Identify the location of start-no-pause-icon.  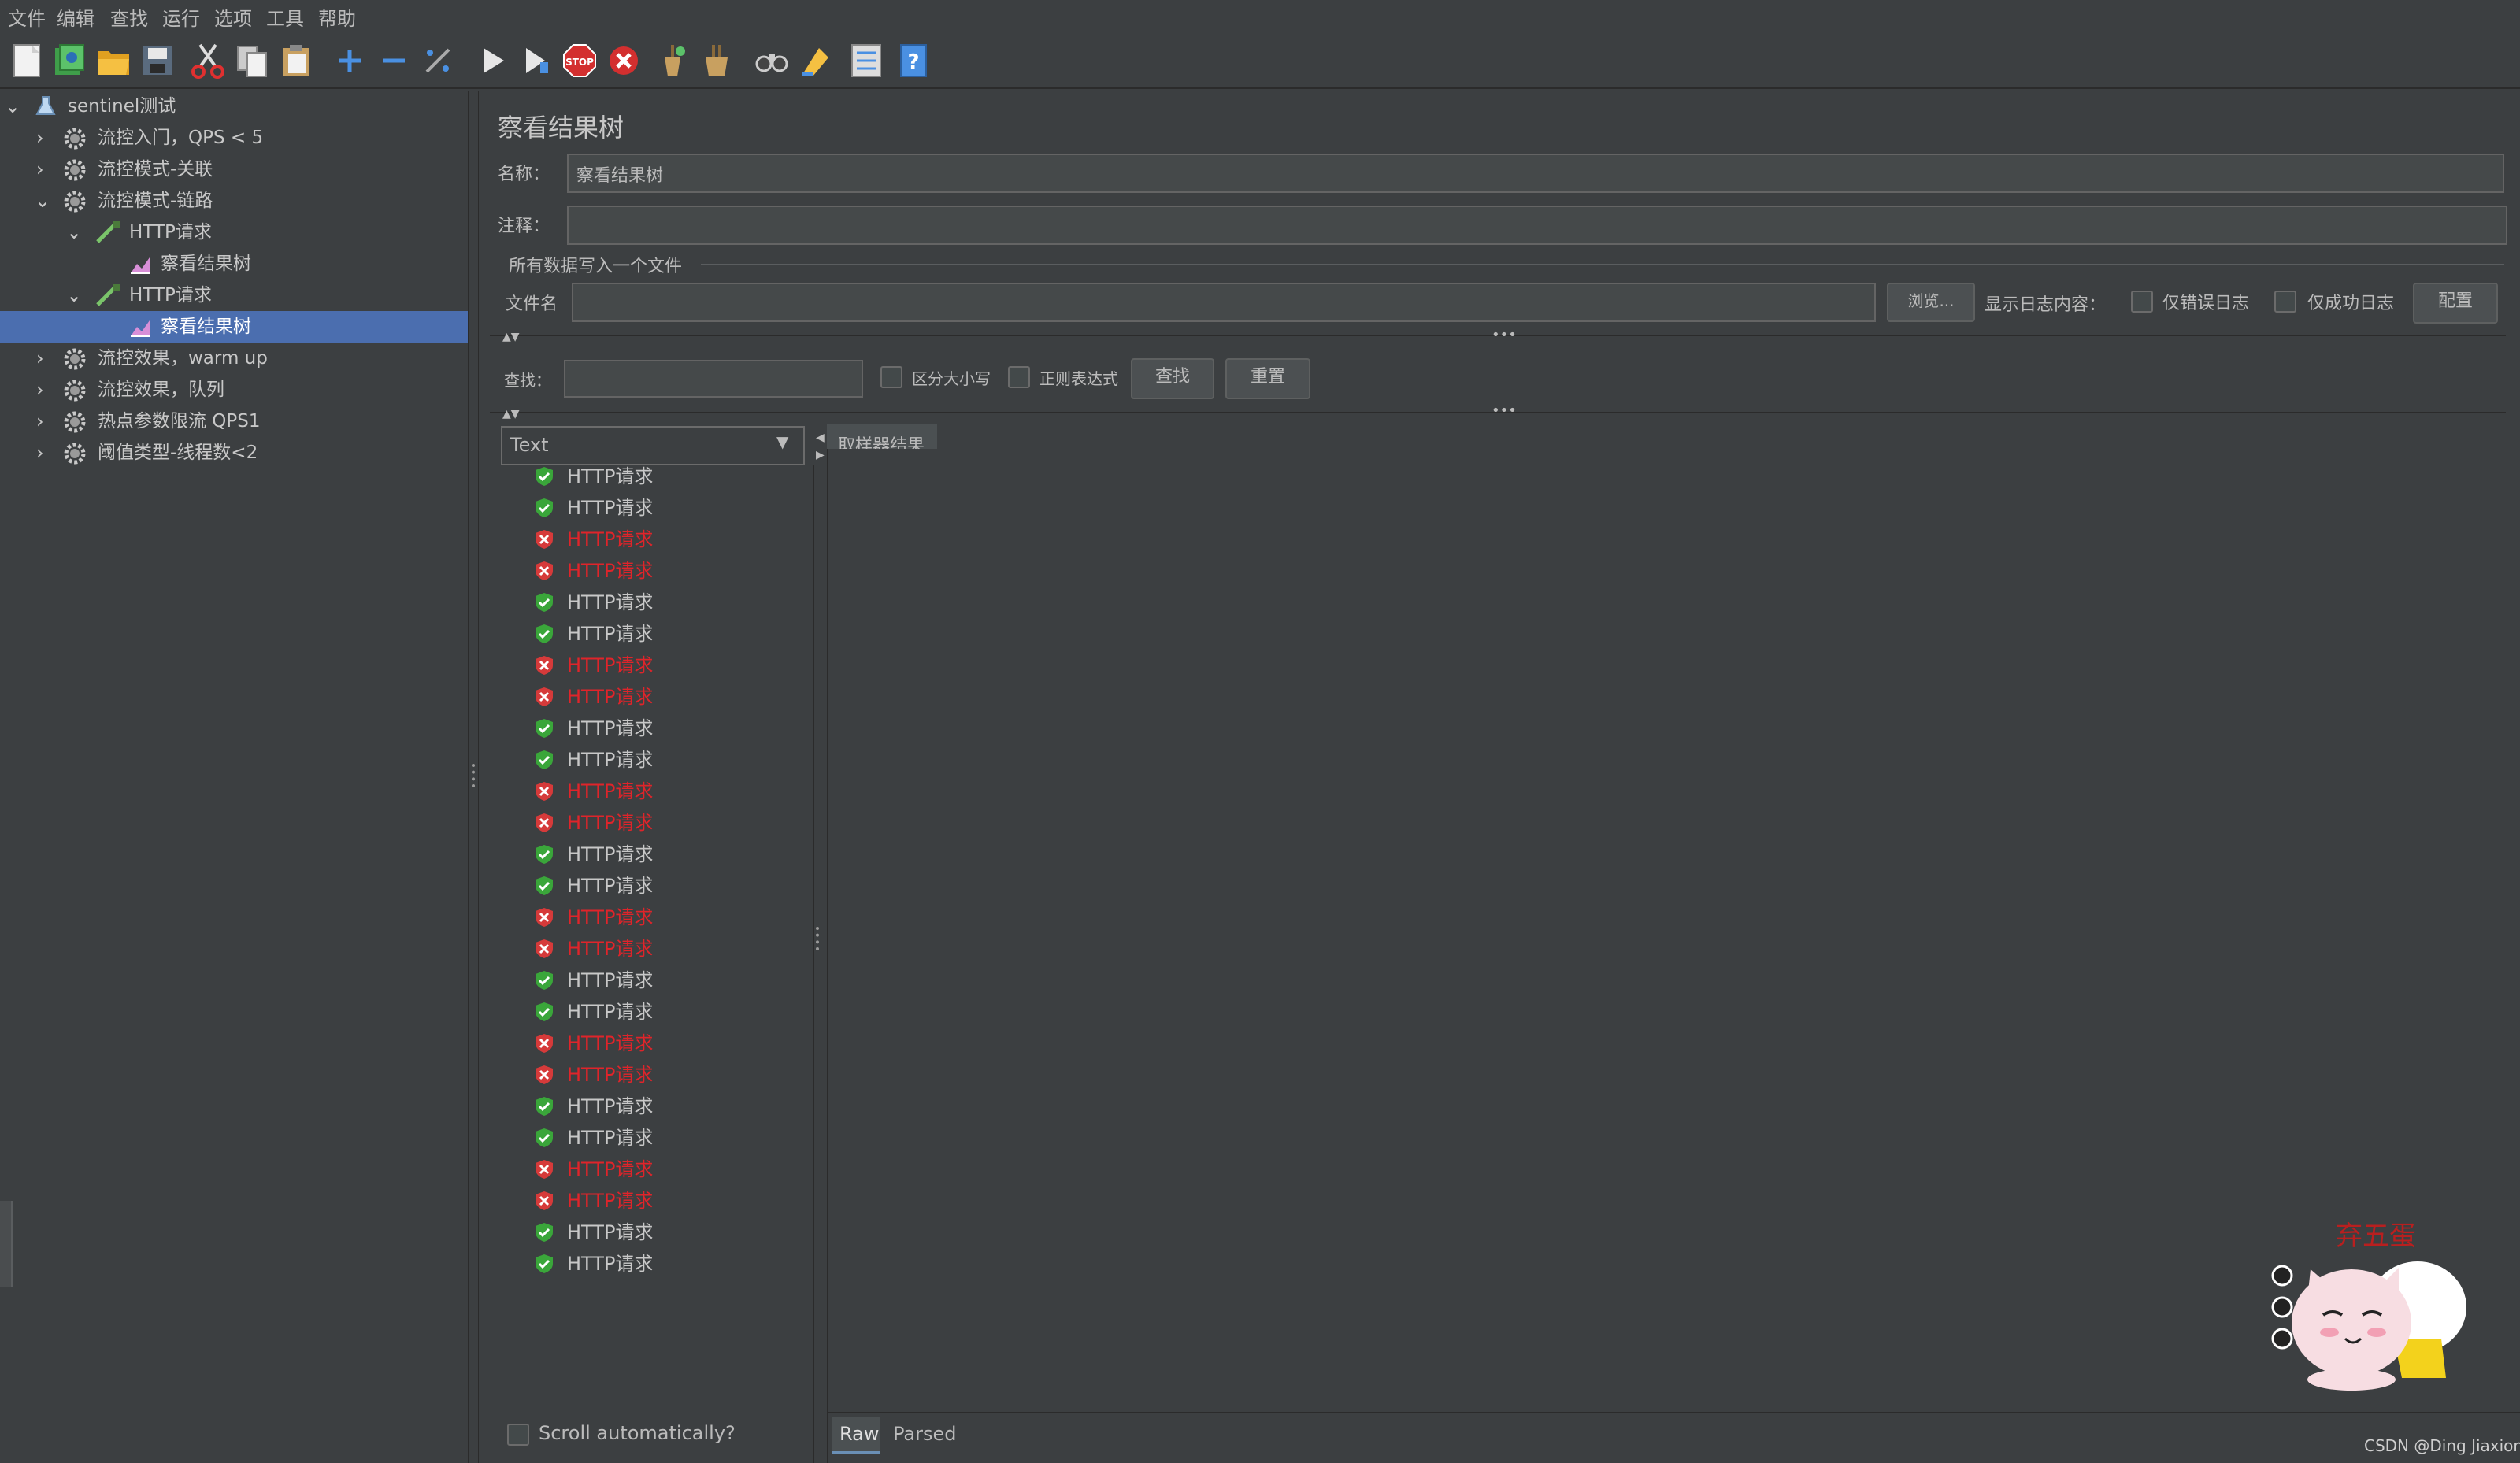
(535, 61).